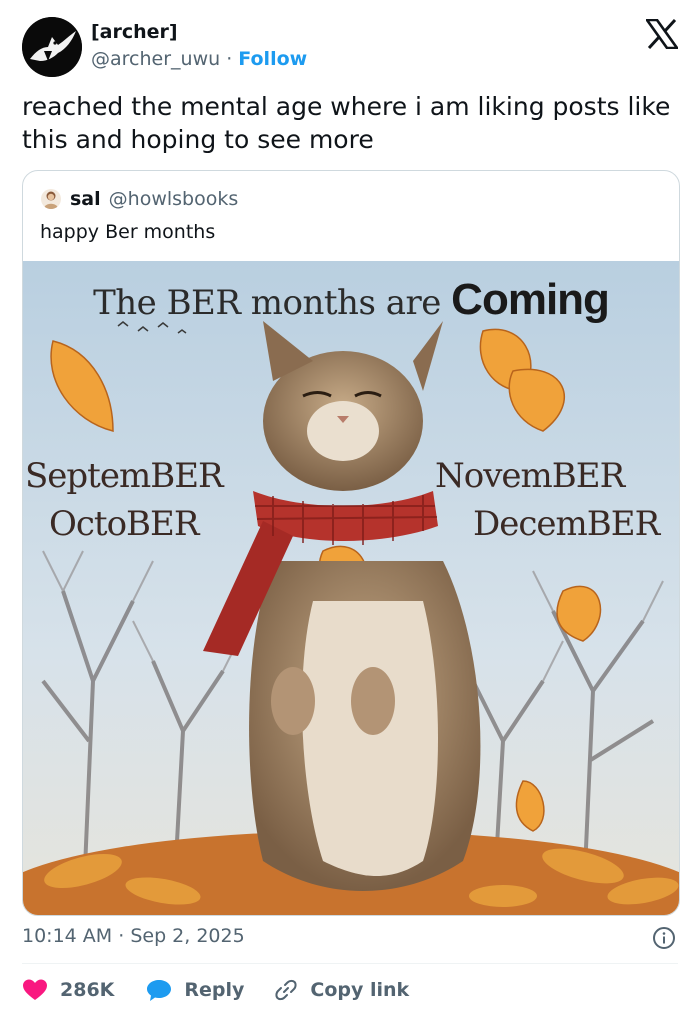 This screenshot has width=700, height=1017. I want to click on reply-button: Reply, so click(195, 990).